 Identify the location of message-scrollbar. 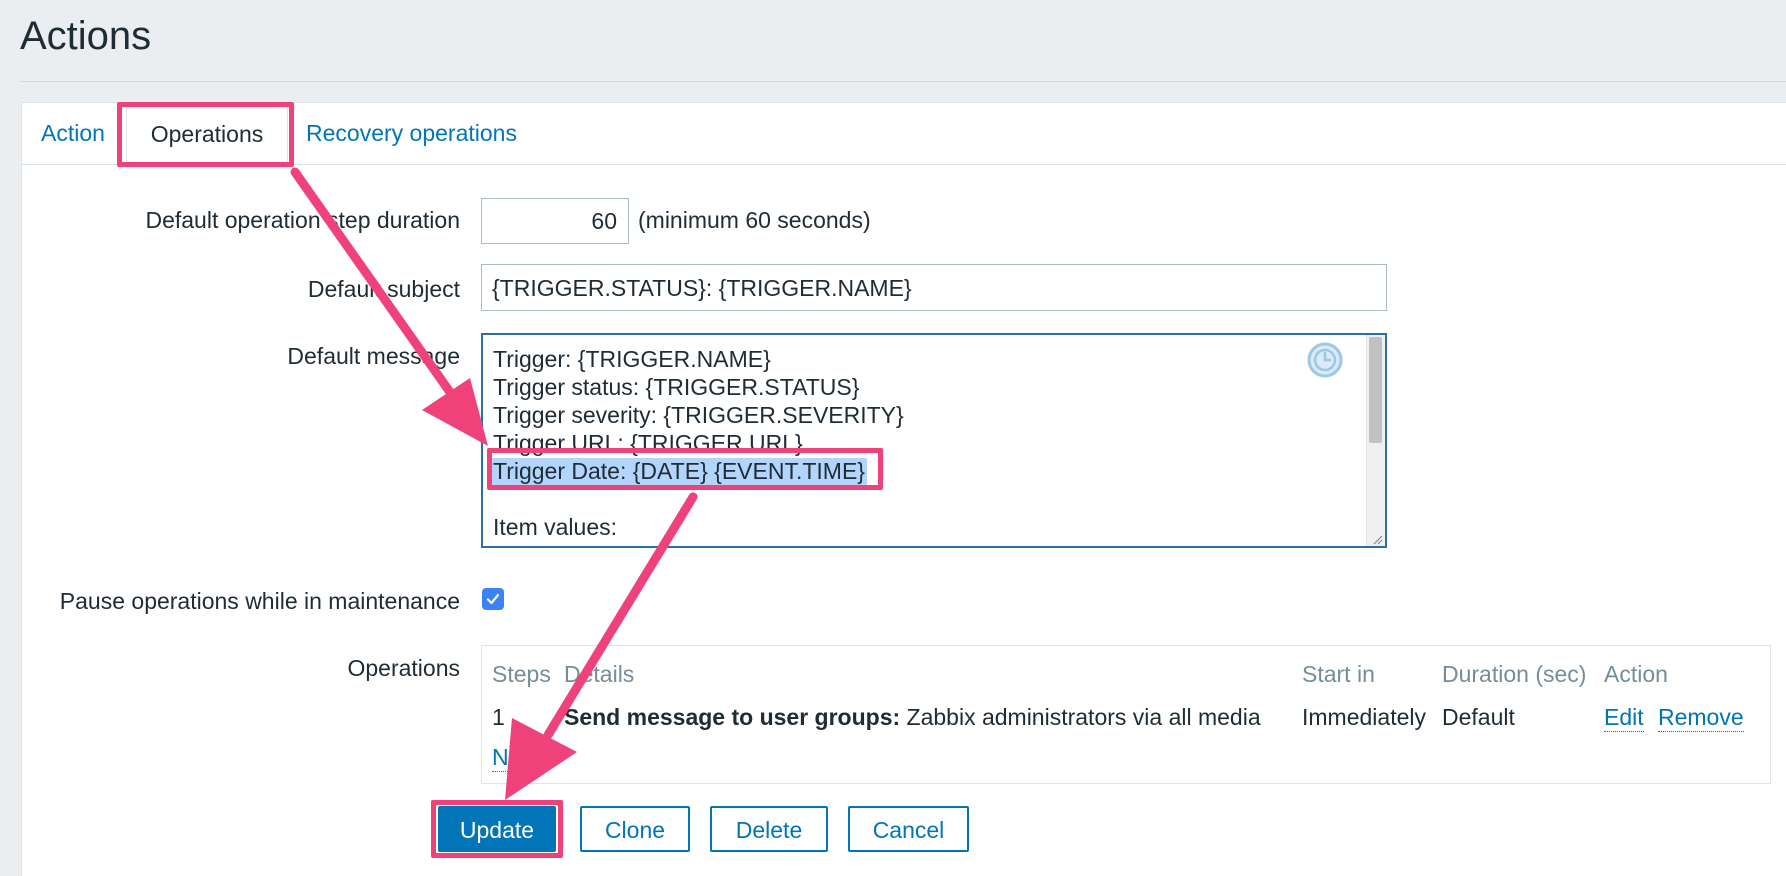
(1375, 440).